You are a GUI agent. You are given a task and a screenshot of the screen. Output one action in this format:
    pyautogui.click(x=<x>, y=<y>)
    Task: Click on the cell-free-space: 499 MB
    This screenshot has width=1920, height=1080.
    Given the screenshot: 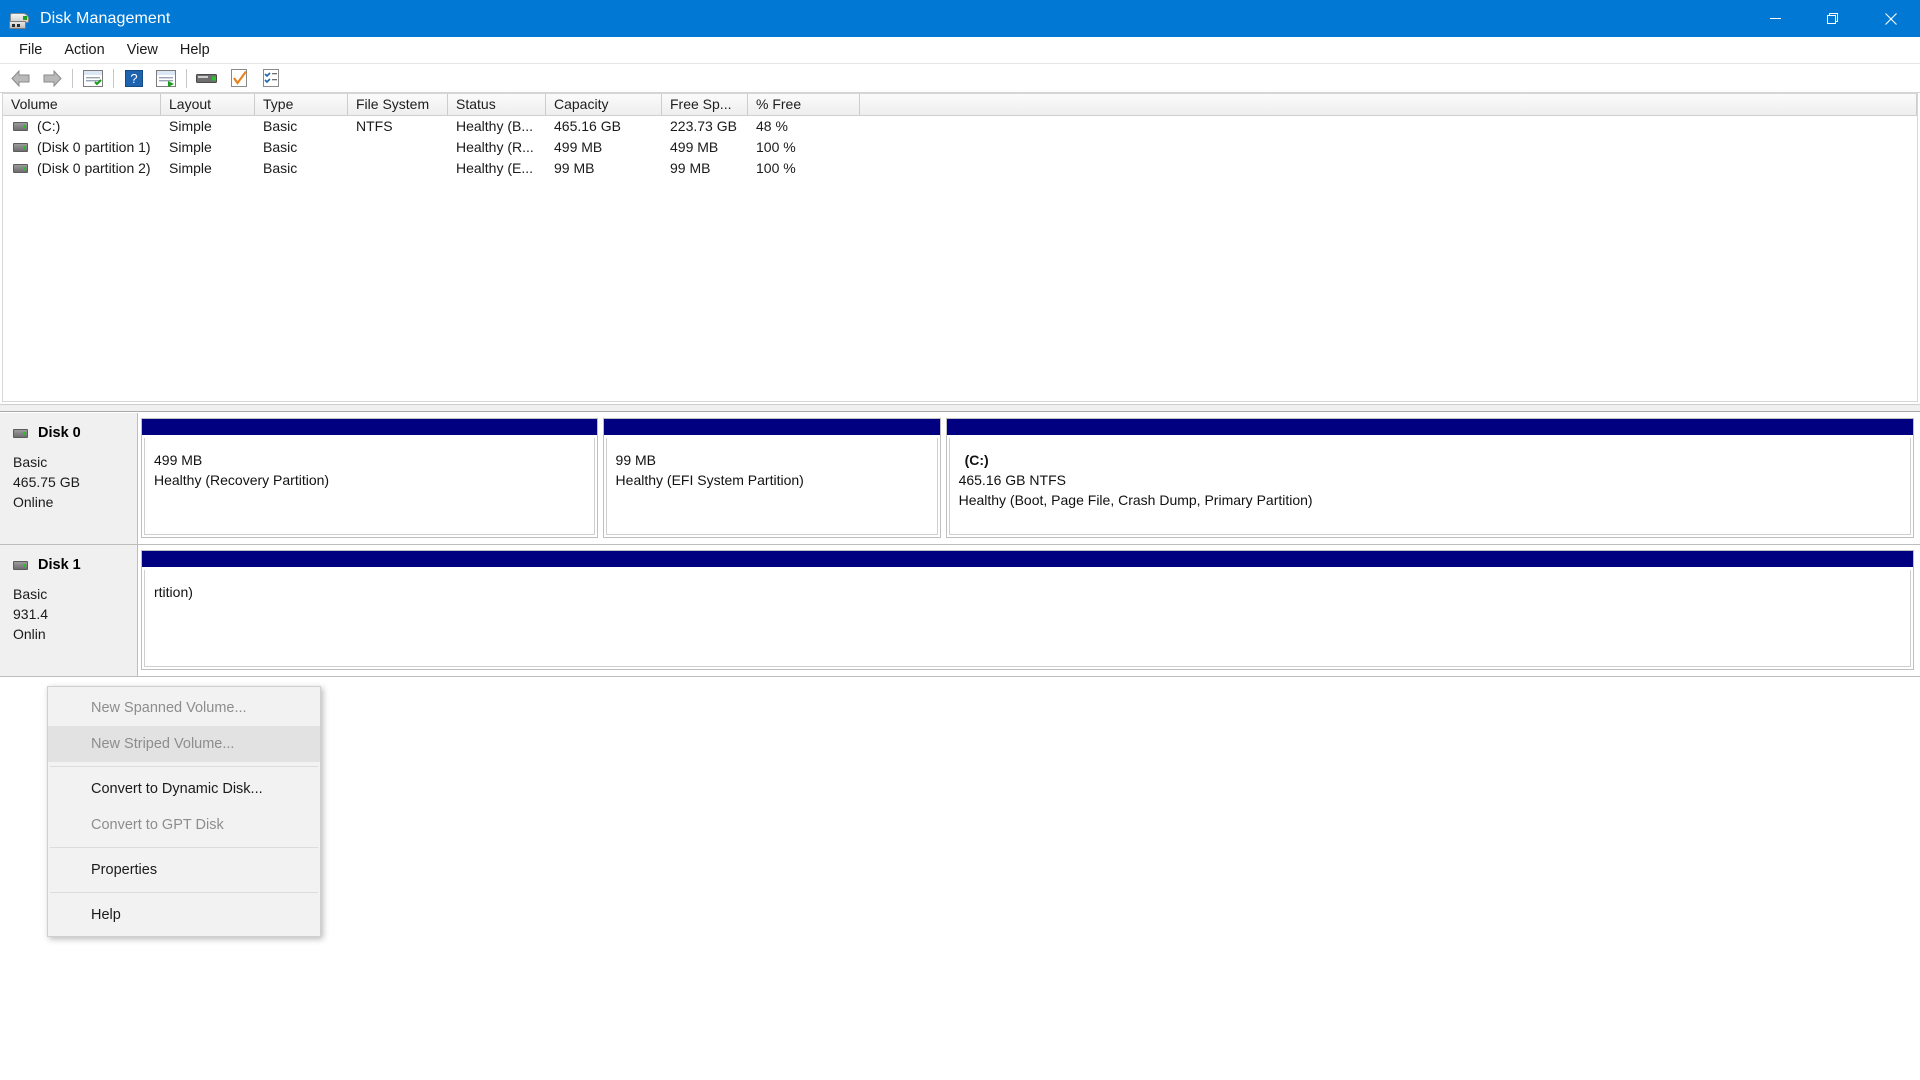 What is the action you would take?
    pyautogui.click(x=694, y=147)
    